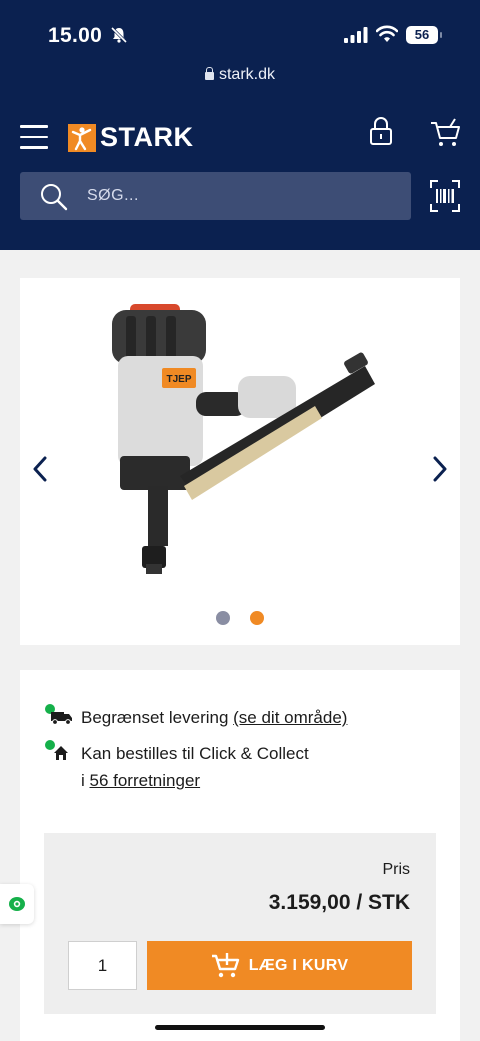 The height and width of the screenshot is (1041, 480). I want to click on stores-link: 56 forretninger, so click(145, 780).